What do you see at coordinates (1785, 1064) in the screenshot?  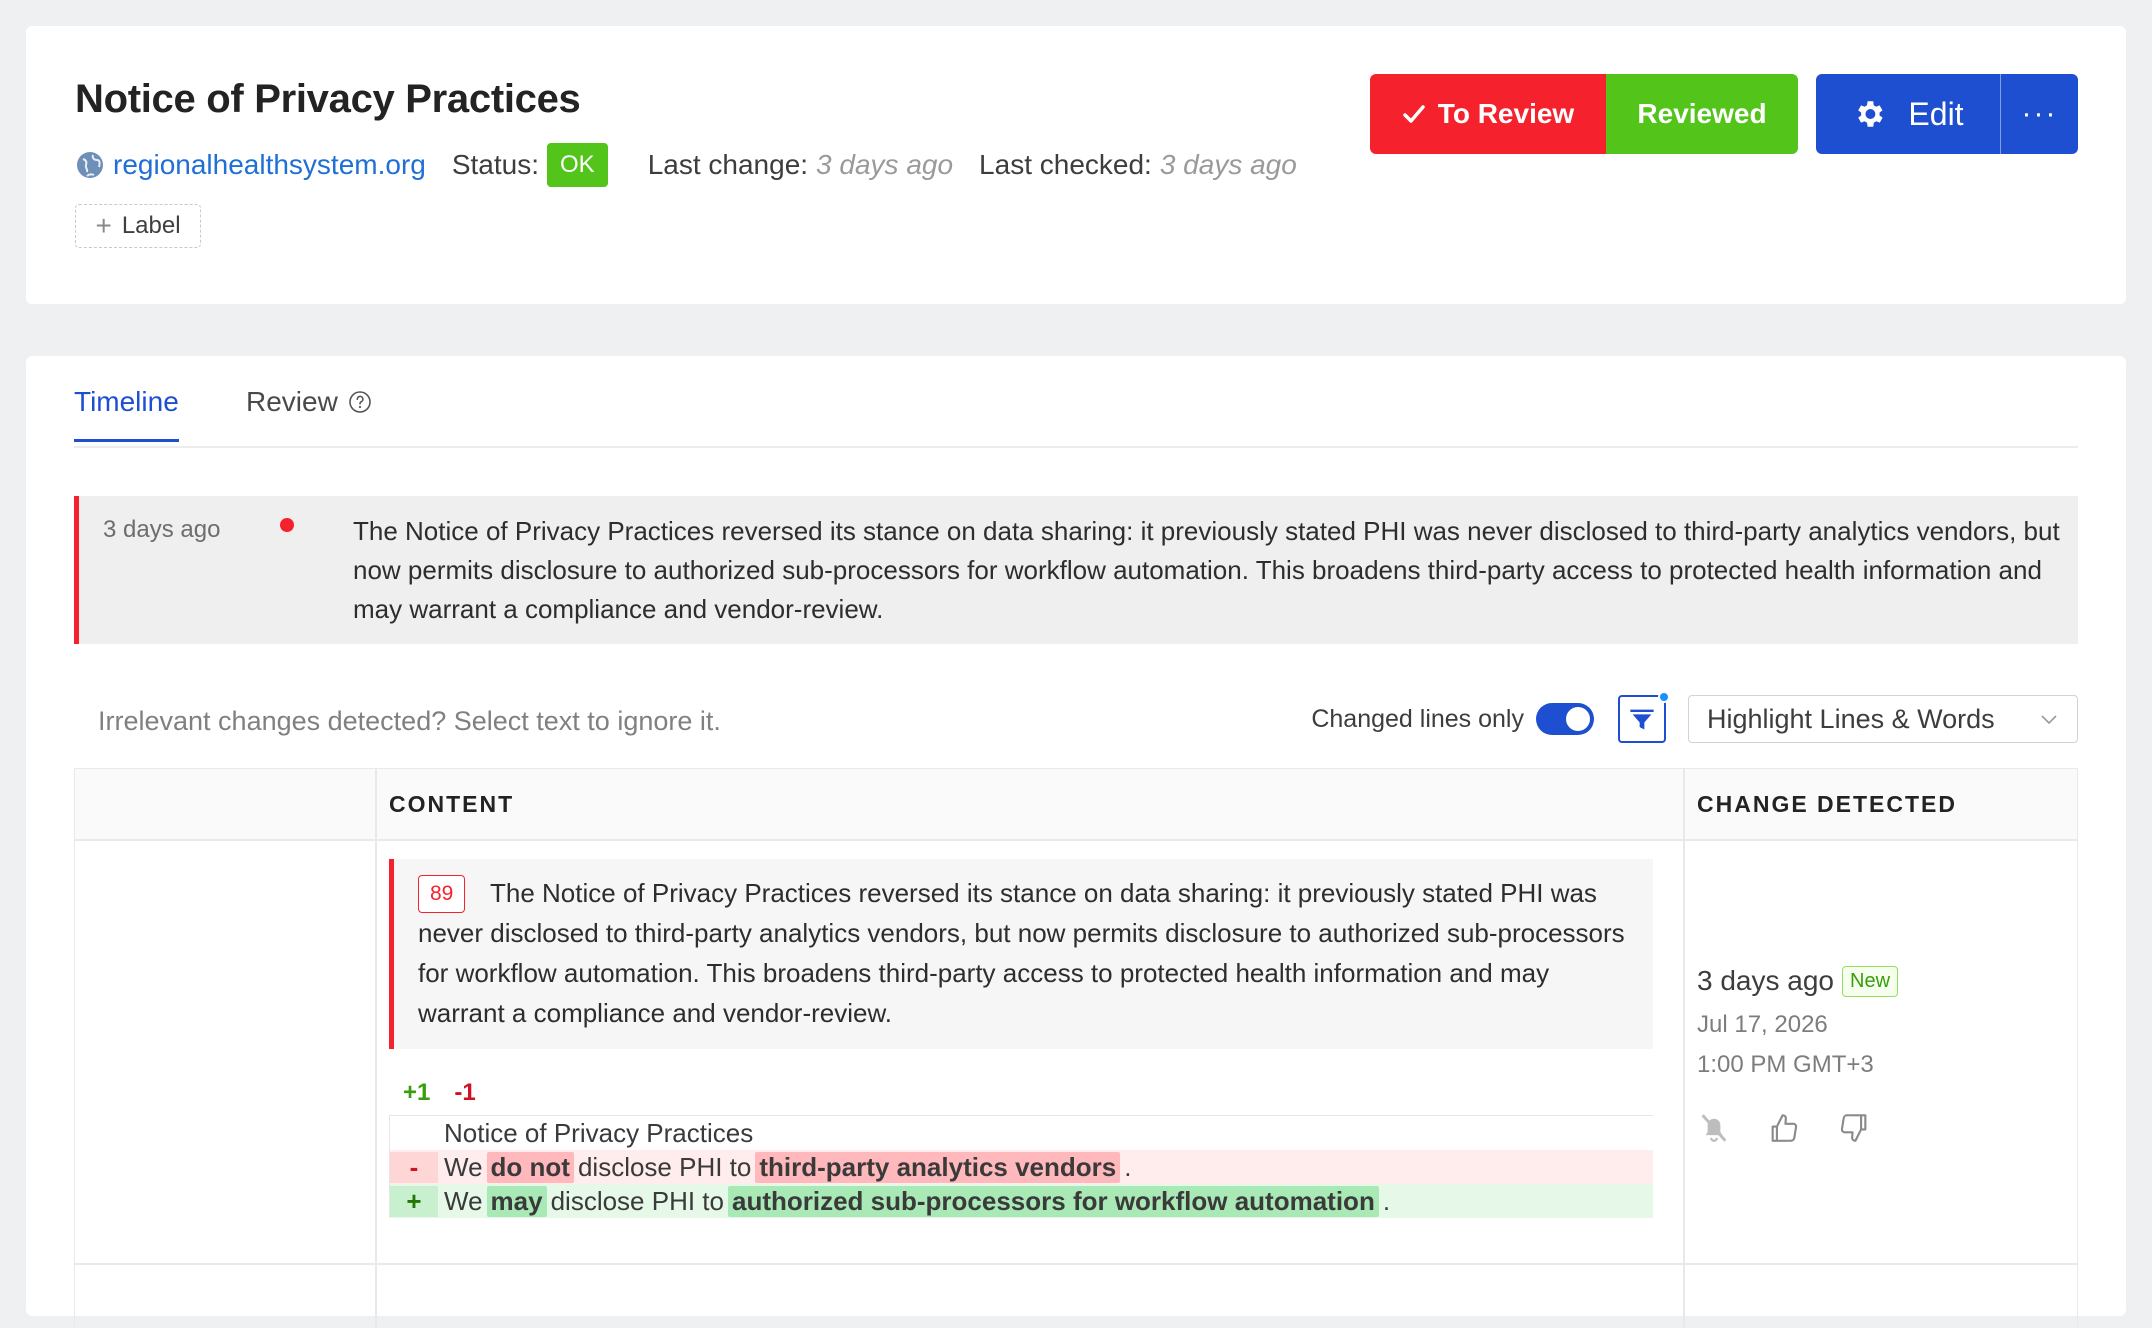 I see `detected-time: 1:00 PM GMT+3` at bounding box center [1785, 1064].